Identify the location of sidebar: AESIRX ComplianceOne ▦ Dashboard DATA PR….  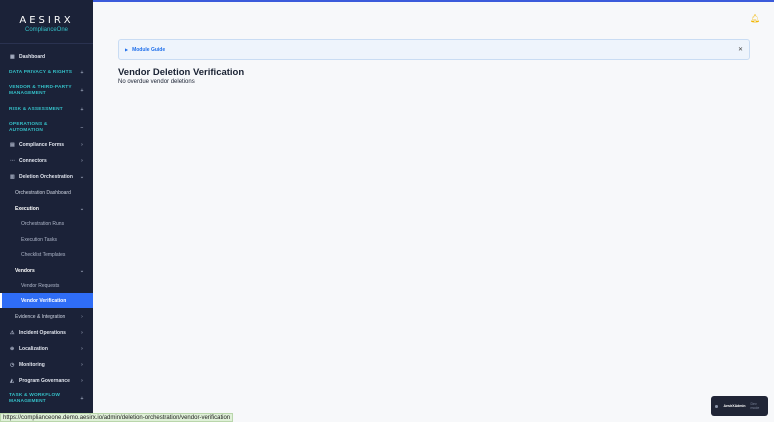
(46, 211).